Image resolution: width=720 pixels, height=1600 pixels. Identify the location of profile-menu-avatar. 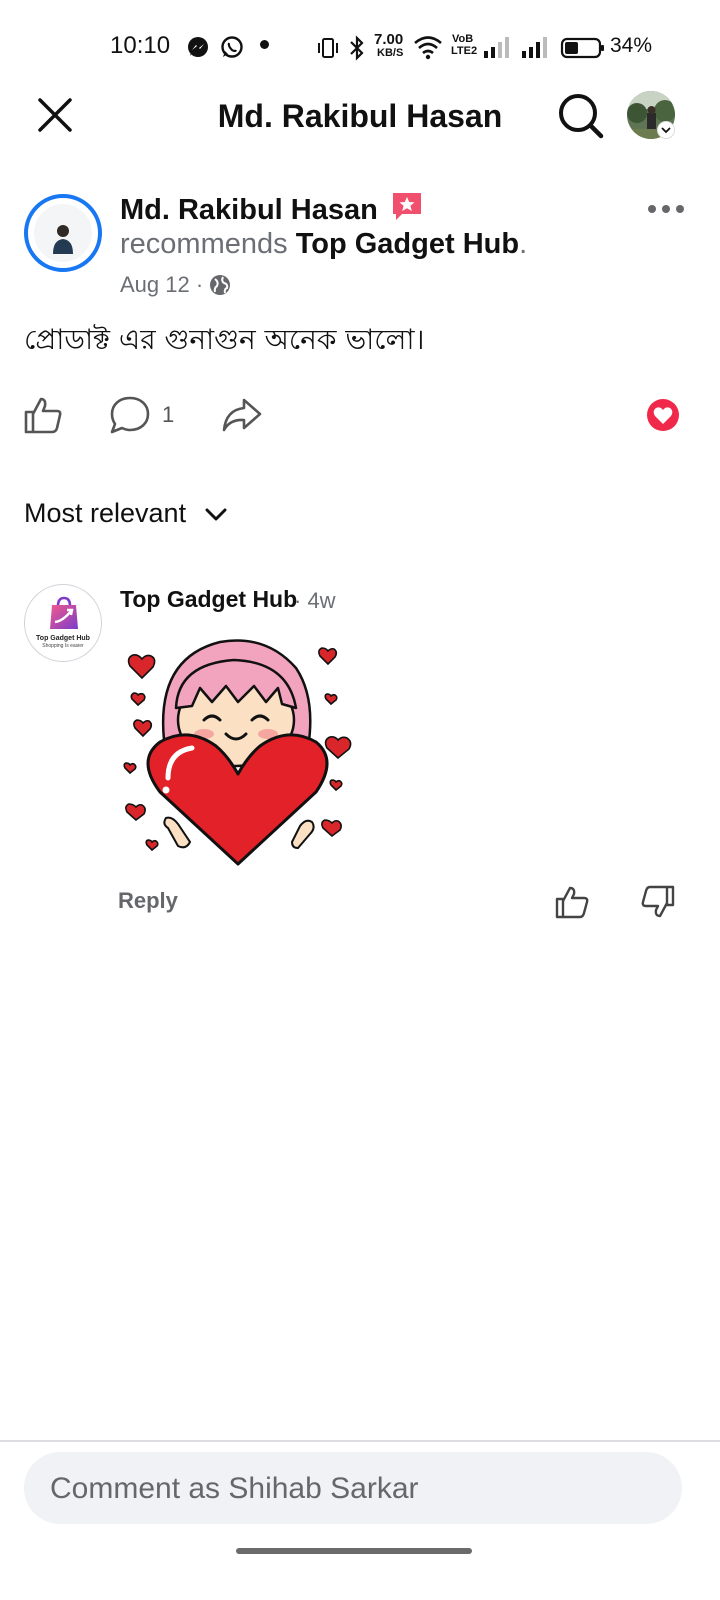
(651, 115).